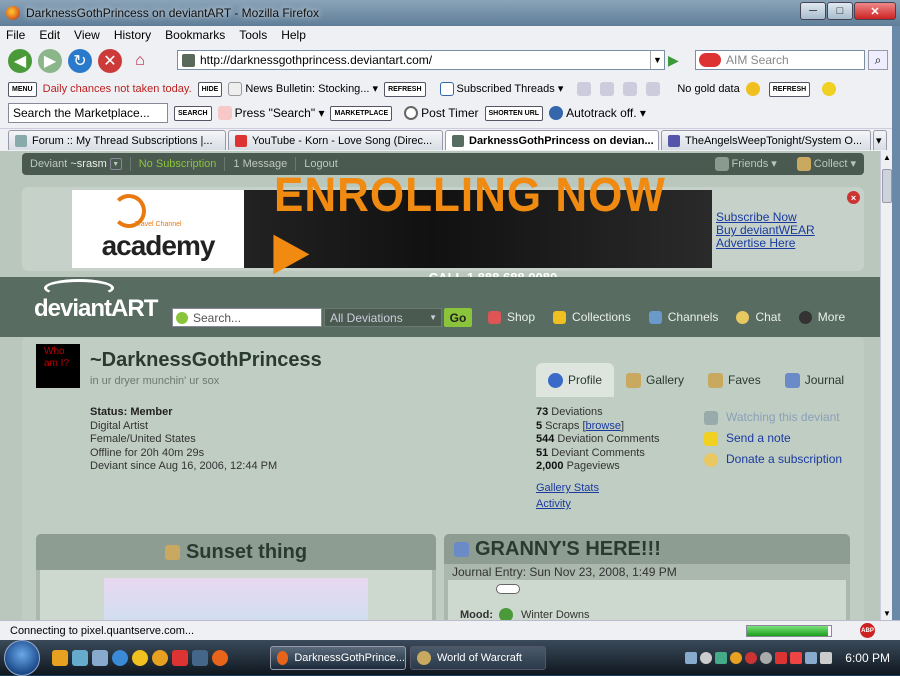 This screenshot has width=900, height=676. Describe the element at coordinates (140, 658) in the screenshot. I see `messenger-icon` at that location.